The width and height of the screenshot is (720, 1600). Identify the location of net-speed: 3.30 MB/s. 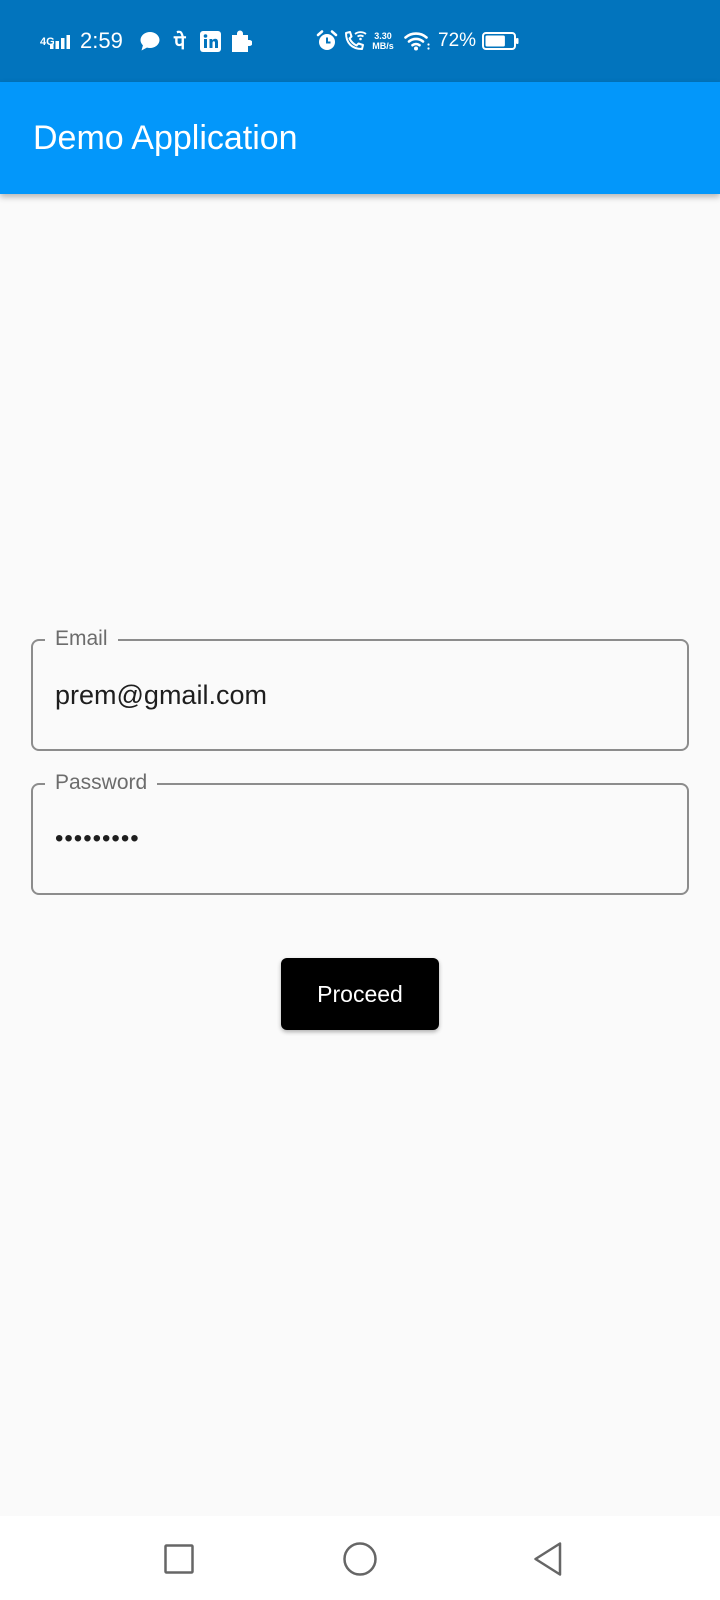
(383, 41).